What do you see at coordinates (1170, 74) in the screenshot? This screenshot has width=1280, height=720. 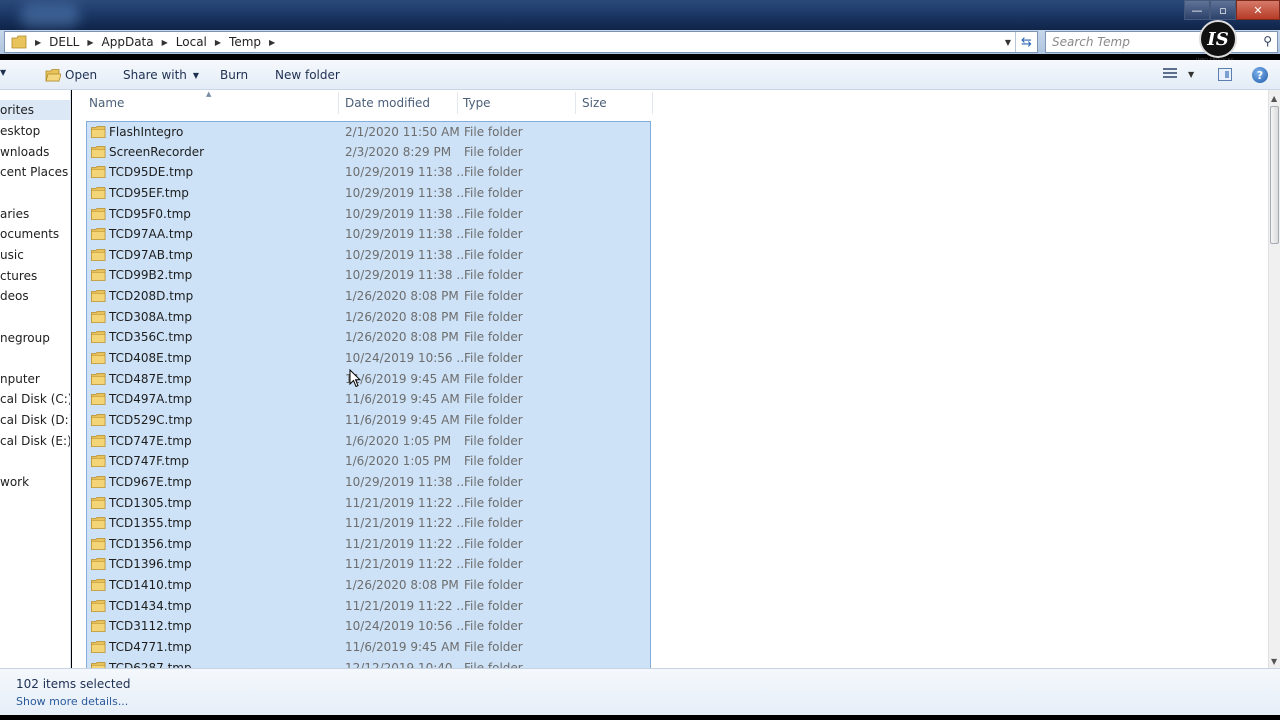 I see `change-view-icon` at bounding box center [1170, 74].